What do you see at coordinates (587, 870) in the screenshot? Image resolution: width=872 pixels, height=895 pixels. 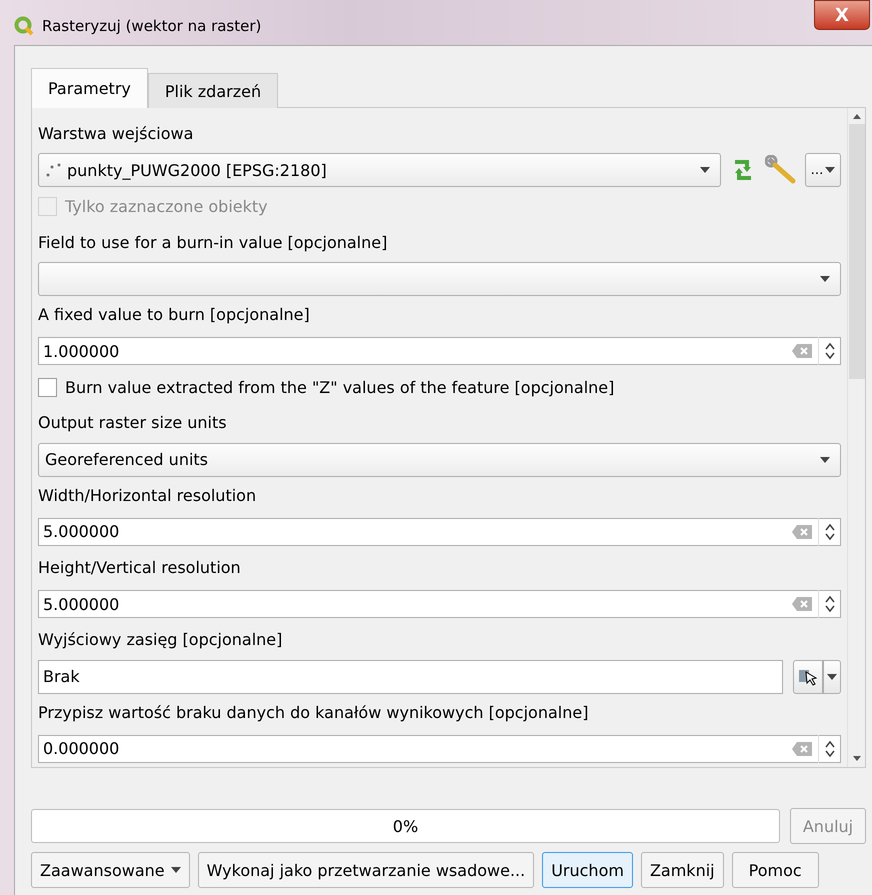 I see `run-button: Uruchom` at bounding box center [587, 870].